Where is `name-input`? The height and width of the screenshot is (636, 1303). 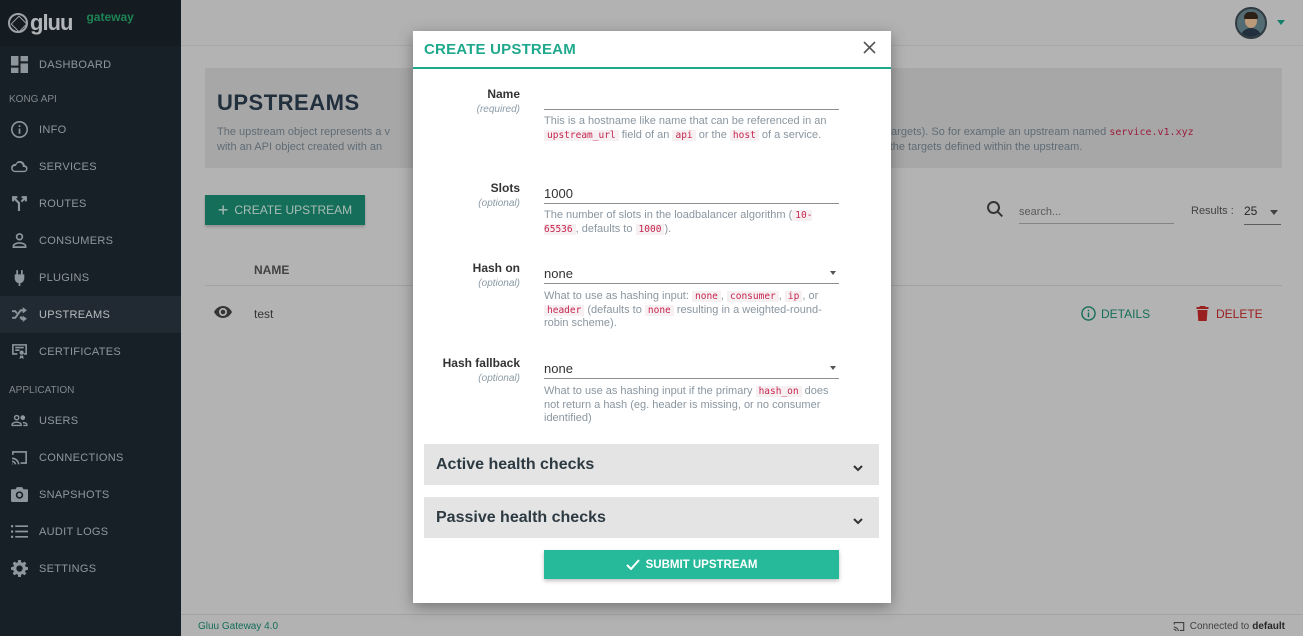 name-input is located at coordinates (691, 98).